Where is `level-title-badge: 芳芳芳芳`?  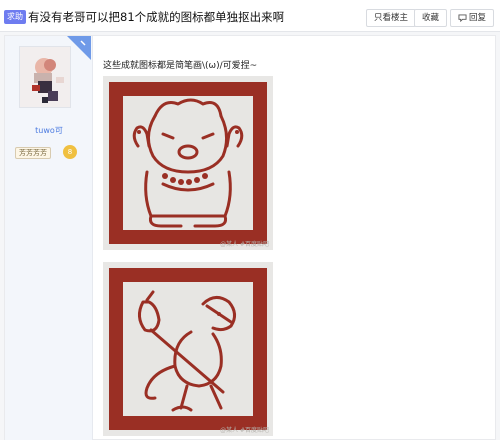
level-title-badge: 芳芳芳芳 is located at coordinates (33, 153).